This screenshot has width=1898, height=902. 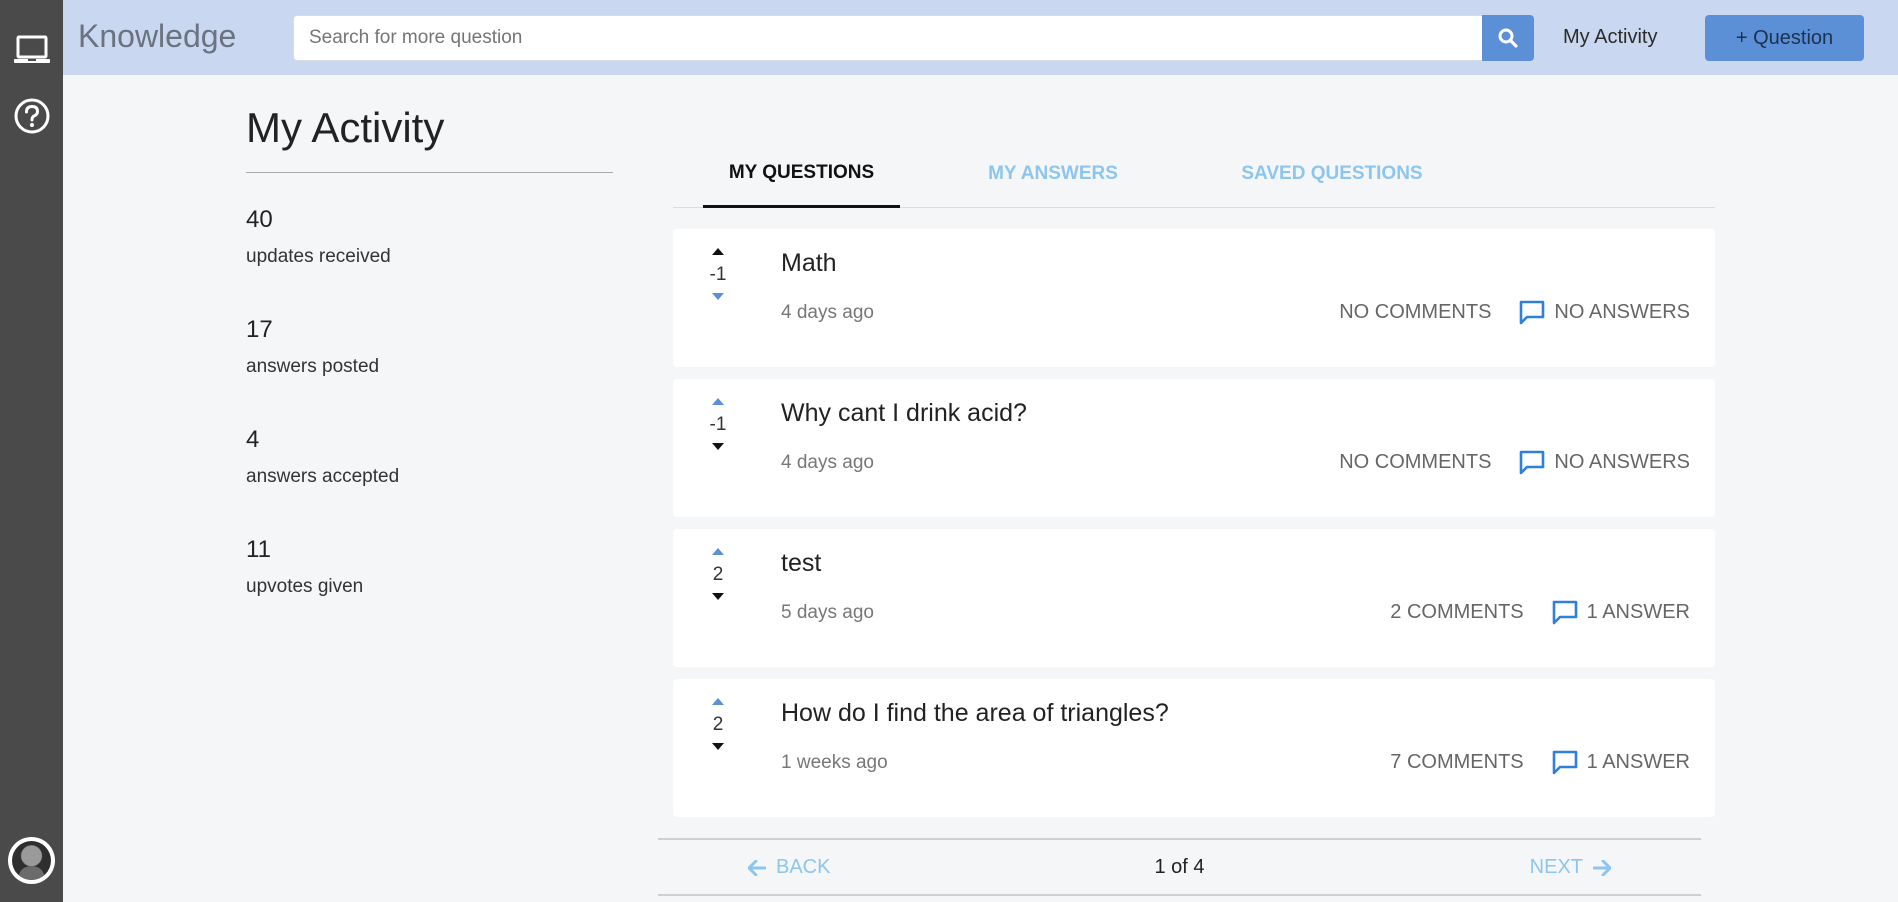 I want to click on next-label: NEXT, so click(x=1556, y=867).